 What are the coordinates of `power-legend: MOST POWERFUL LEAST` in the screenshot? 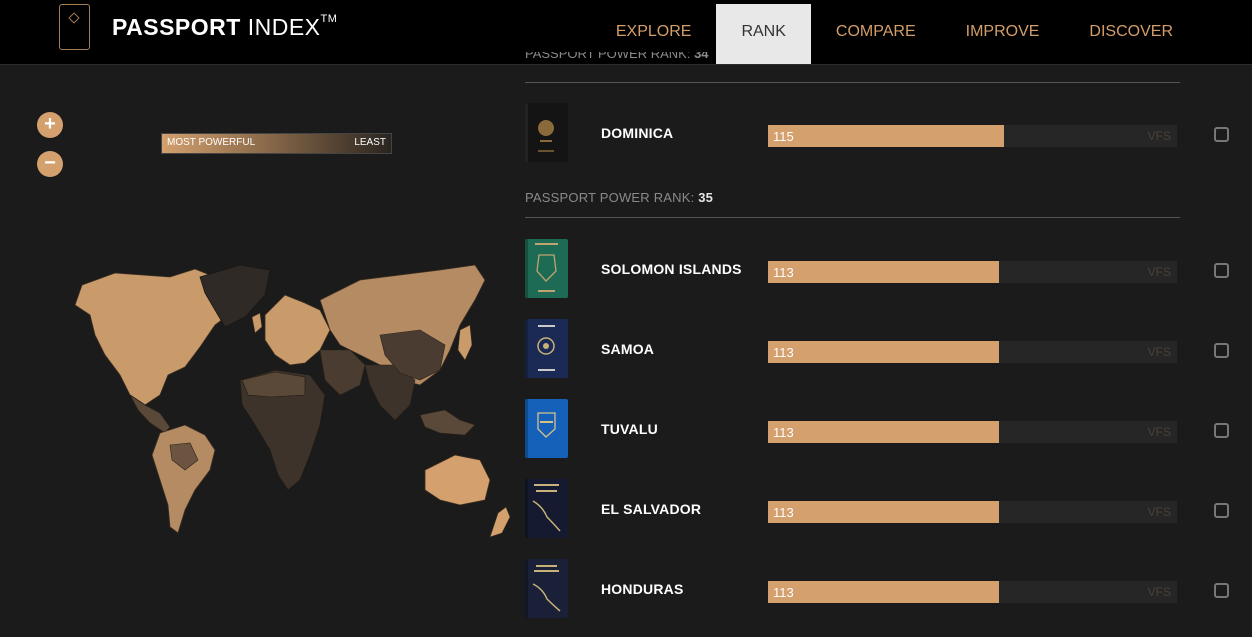 It's located at (276, 143).